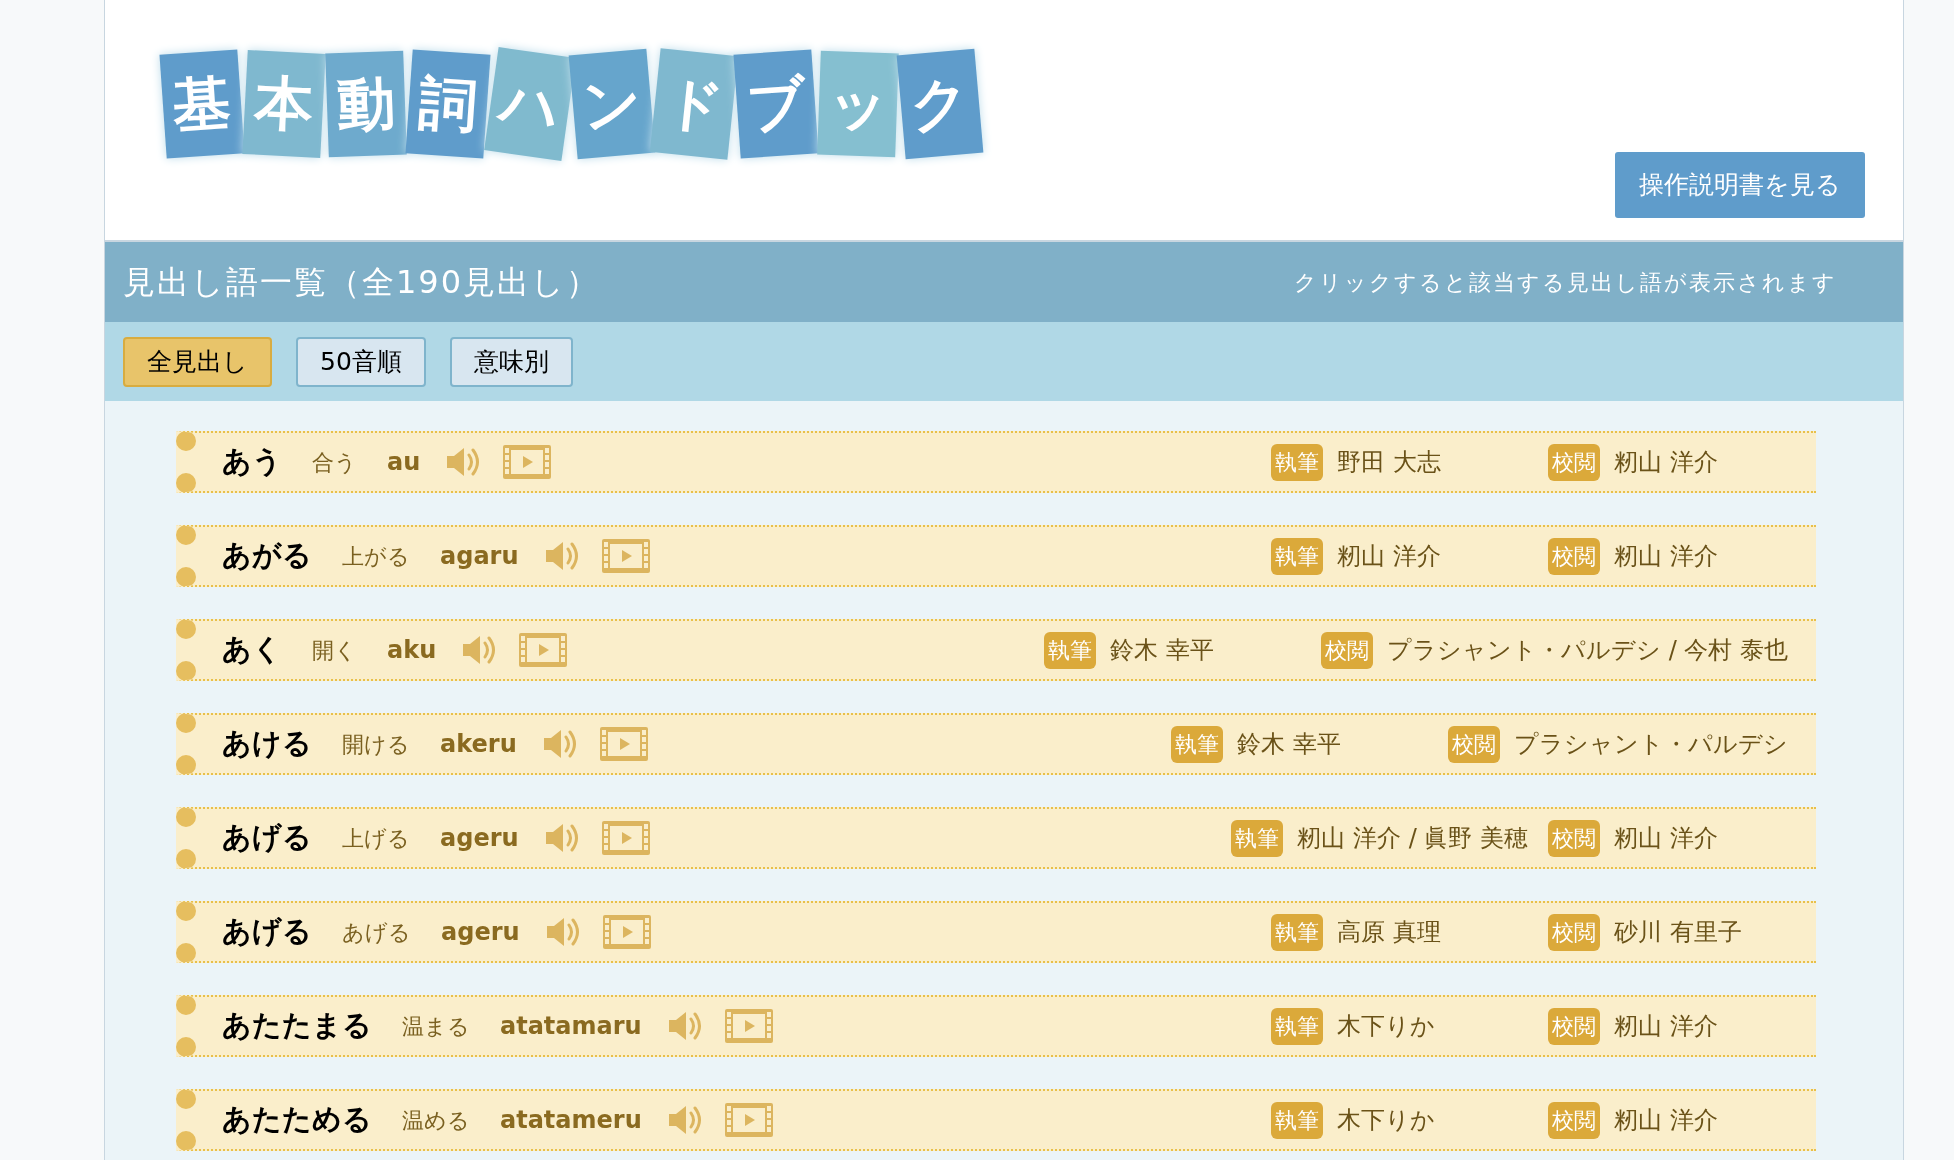 The image size is (1954, 1160). What do you see at coordinates (511, 361) in the screenshot?
I see `filter-tab: 意味別` at bounding box center [511, 361].